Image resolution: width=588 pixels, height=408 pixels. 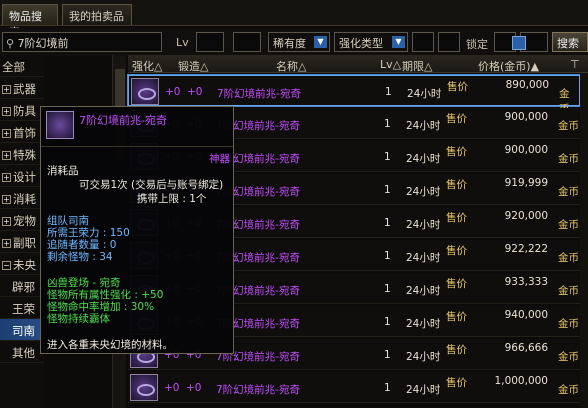 I want to click on header-lv: Lv△, so click(x=390, y=64).